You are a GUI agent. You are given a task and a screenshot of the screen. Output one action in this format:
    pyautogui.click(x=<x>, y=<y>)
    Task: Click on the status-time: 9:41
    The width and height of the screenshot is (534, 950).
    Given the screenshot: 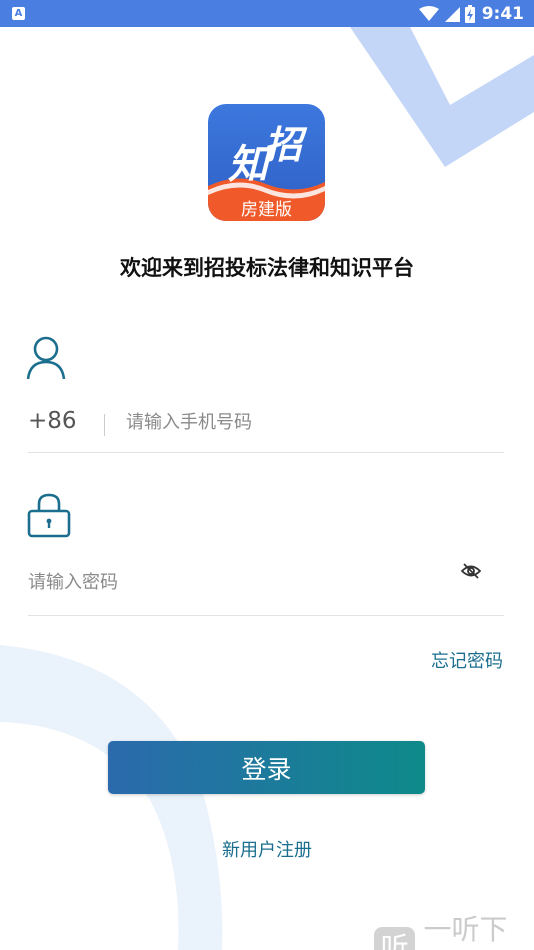 What is the action you would take?
    pyautogui.click(x=502, y=13)
    